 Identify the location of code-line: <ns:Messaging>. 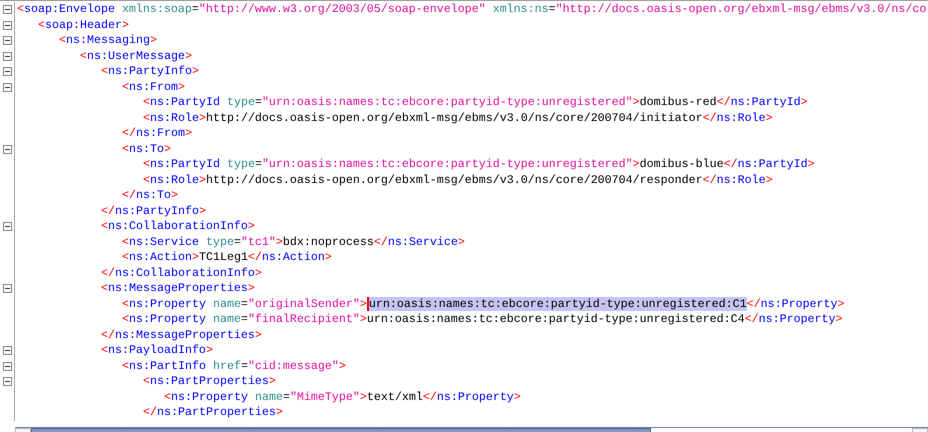
(108, 40).